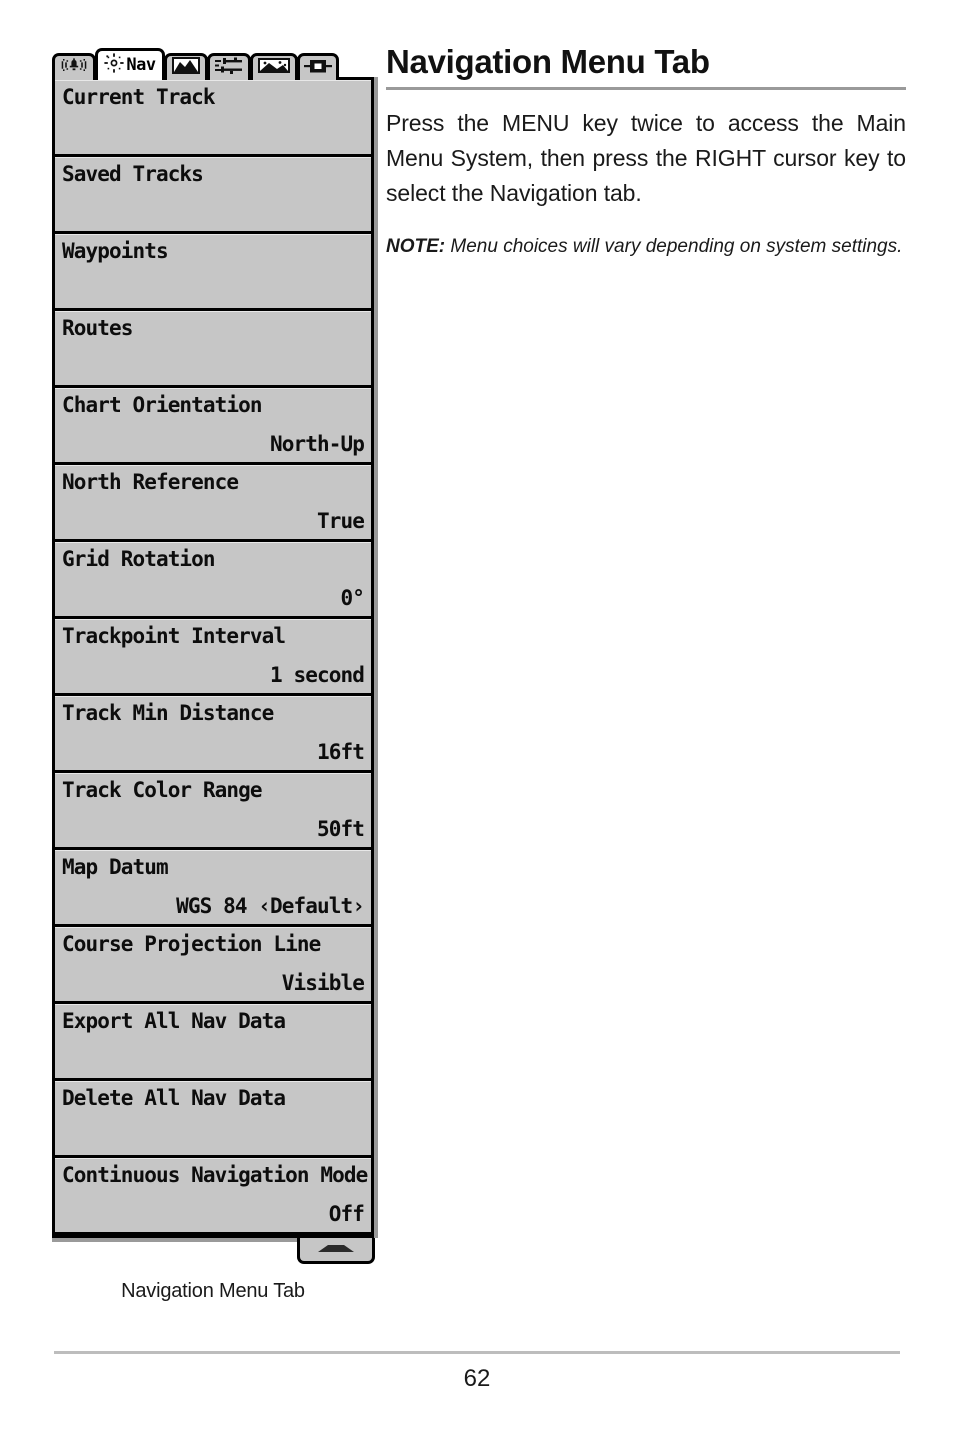 This screenshot has height=1431, width=954. What do you see at coordinates (162, 405) in the screenshot?
I see `menu-label: Chart Orientation` at bounding box center [162, 405].